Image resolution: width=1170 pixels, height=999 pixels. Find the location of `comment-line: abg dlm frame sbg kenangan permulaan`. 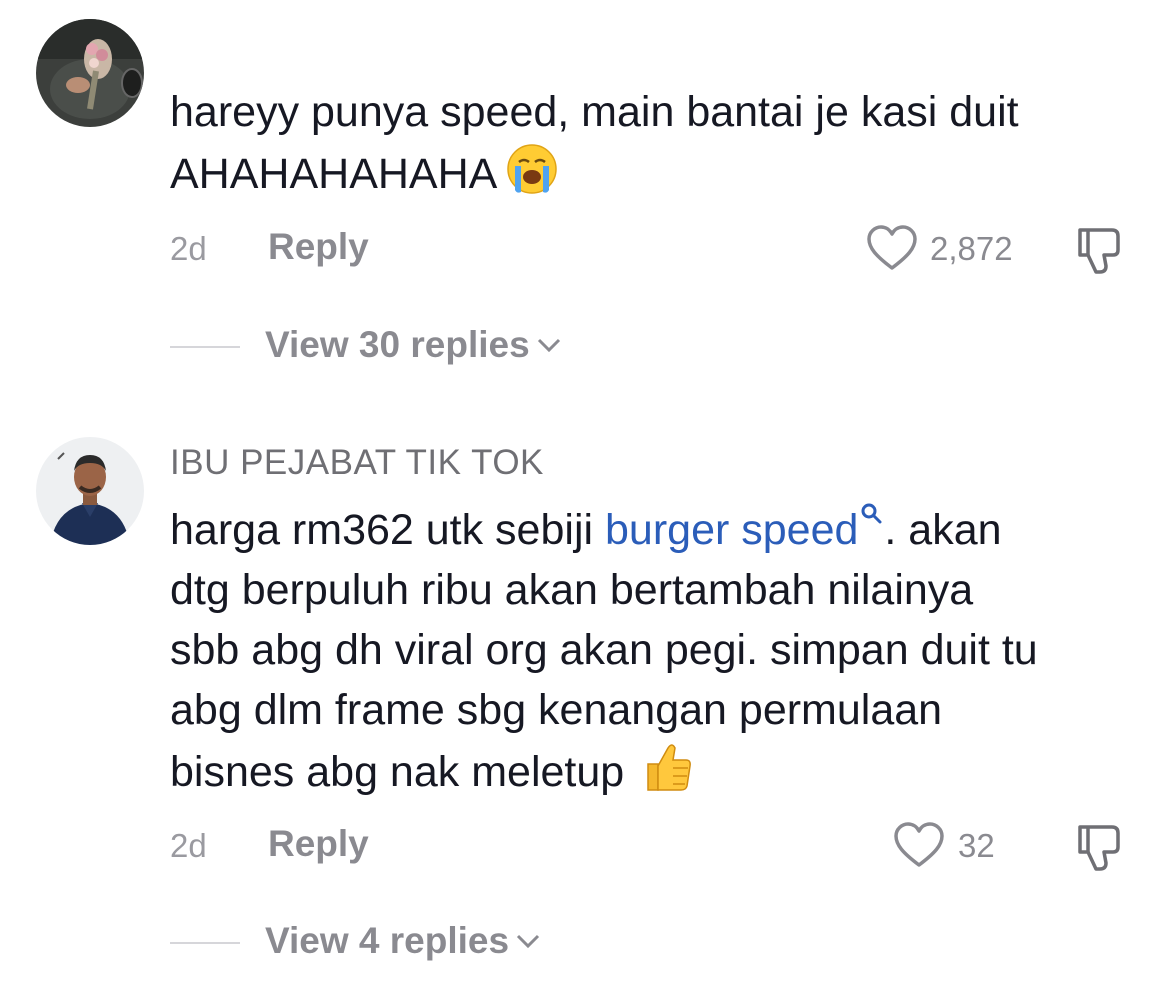

comment-line: abg dlm frame sbg kenangan permulaan is located at coordinates (556, 710).